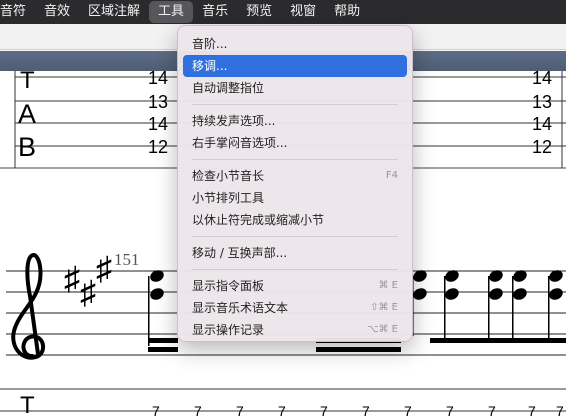  I want to click on tab-clef-t: T, so click(27, 82).